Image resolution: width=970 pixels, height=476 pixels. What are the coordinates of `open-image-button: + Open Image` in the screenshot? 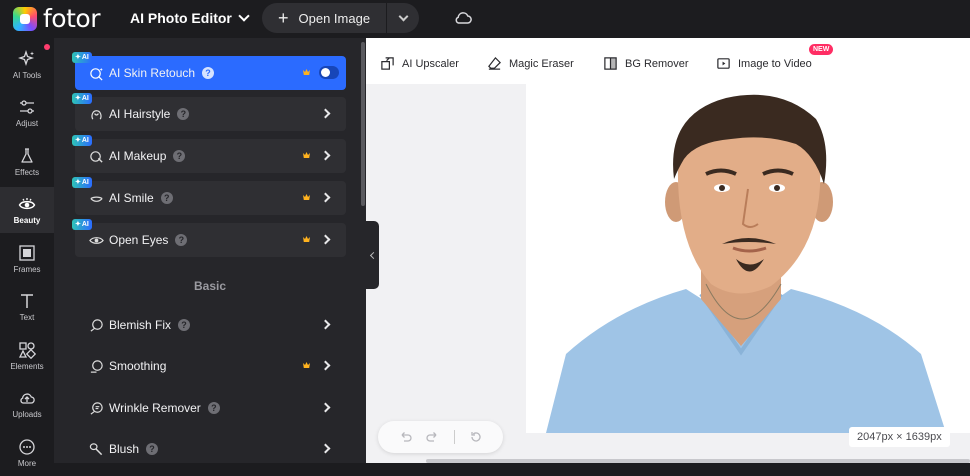 It's located at (324, 18).